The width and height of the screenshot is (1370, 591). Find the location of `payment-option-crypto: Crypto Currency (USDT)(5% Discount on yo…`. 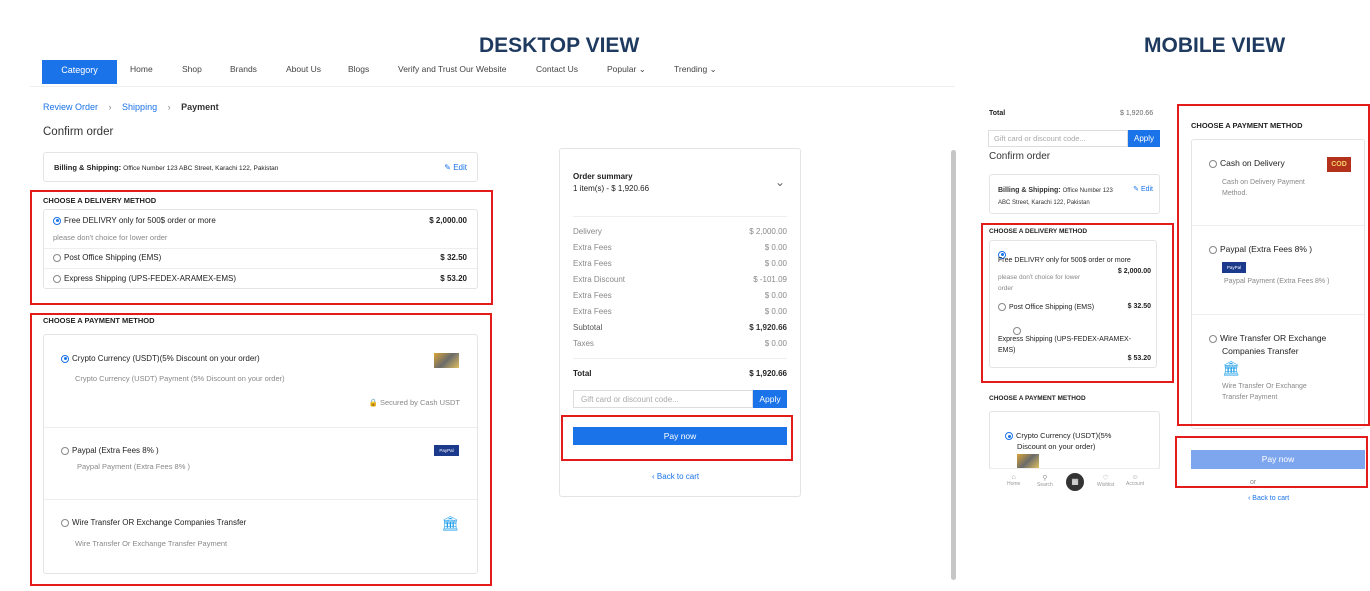

payment-option-crypto: Crypto Currency (USDT)(5% Discount on yo… is located at coordinates (160, 358).